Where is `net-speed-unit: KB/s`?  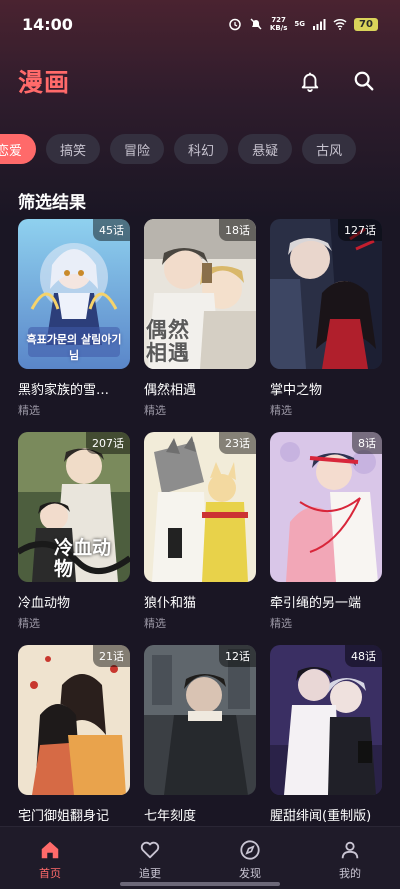
net-speed-unit: KB/s is located at coordinates (278, 28).